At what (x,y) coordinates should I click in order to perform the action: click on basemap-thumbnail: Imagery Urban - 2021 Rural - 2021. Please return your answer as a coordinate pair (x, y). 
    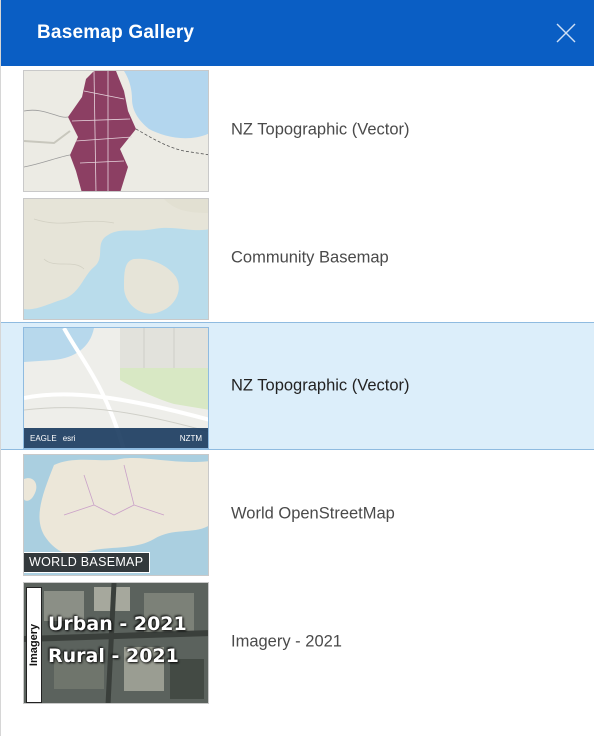
    Looking at the image, I should click on (116, 643).